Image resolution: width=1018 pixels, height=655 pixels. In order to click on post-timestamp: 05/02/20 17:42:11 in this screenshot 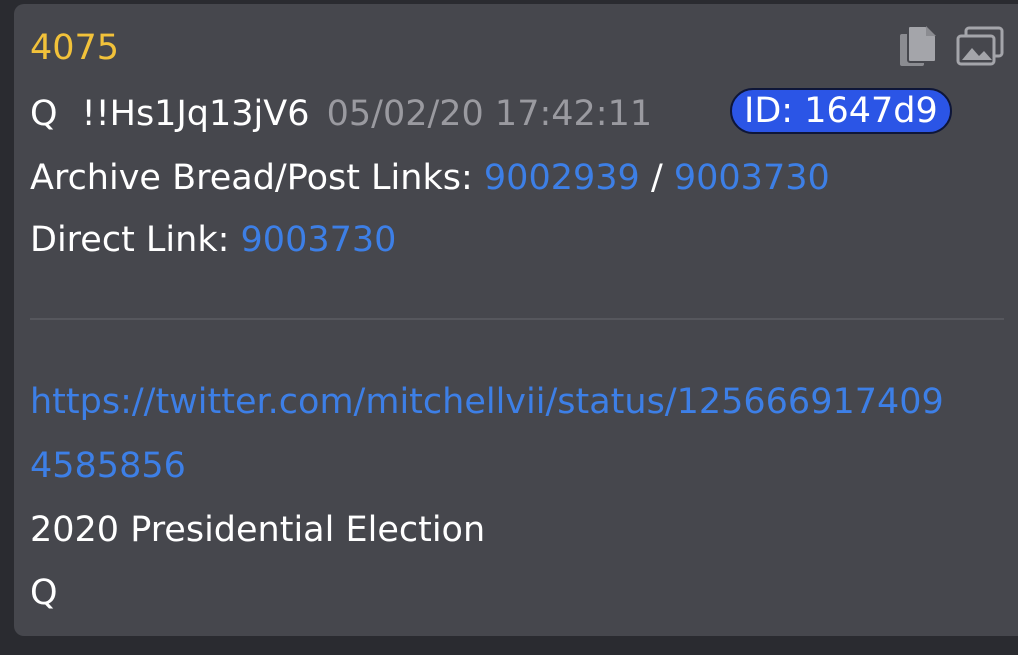, I will do `click(489, 114)`.